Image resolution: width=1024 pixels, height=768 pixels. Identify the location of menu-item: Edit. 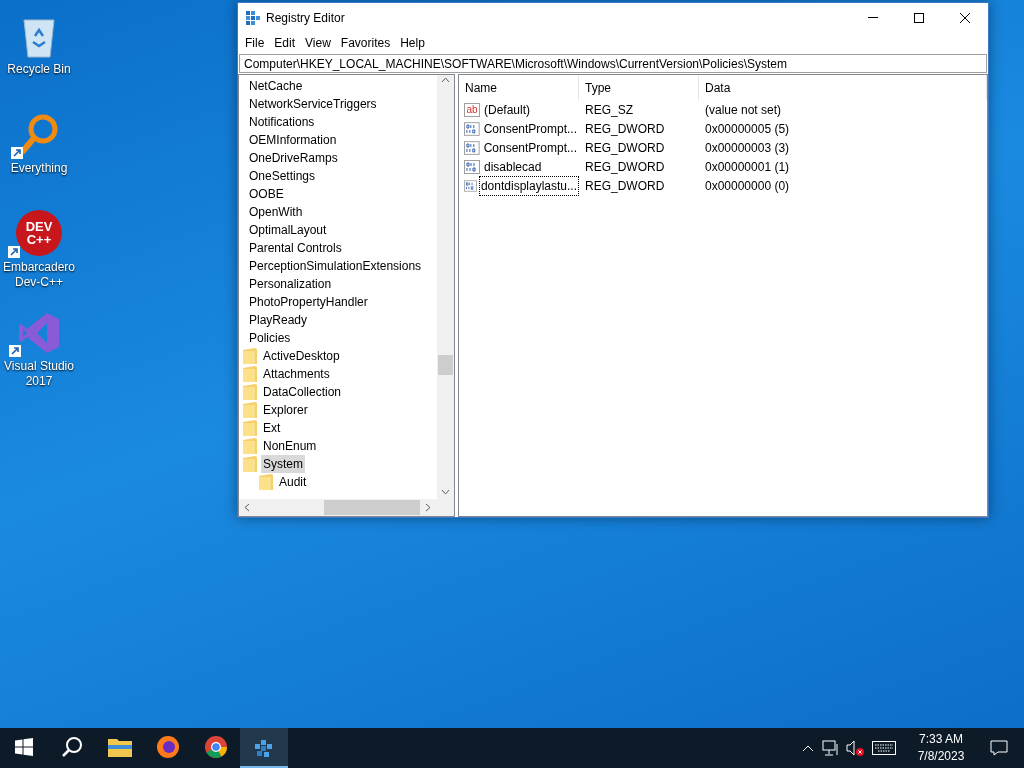
(285, 43).